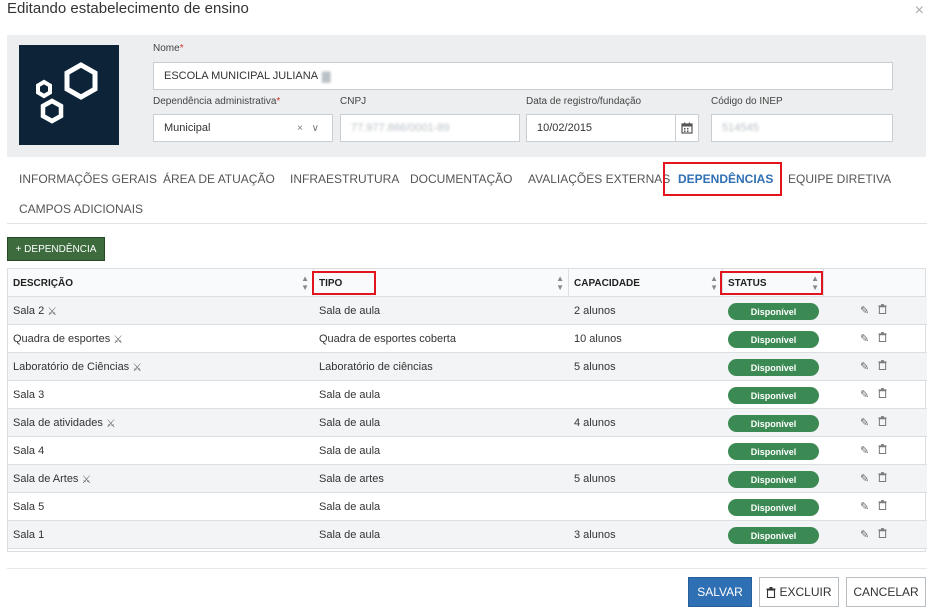 This screenshot has height=613, width=934. I want to click on tab-infraestrutura: INFRAESTRUTURA, so click(344, 179).